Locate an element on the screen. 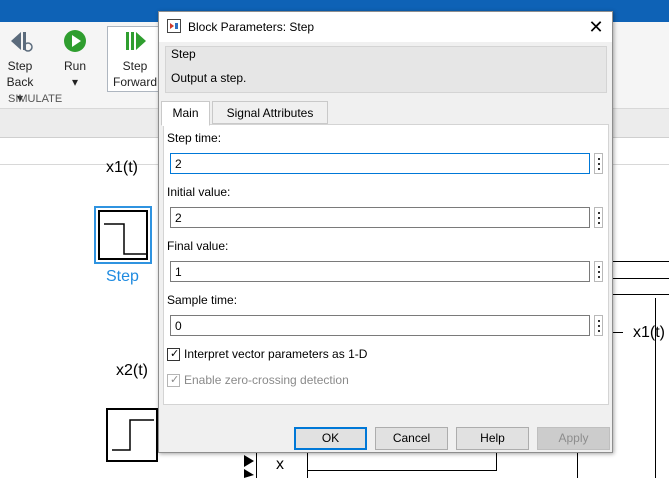 The image size is (669, 478). step-up-icon is located at coordinates (133, 435).